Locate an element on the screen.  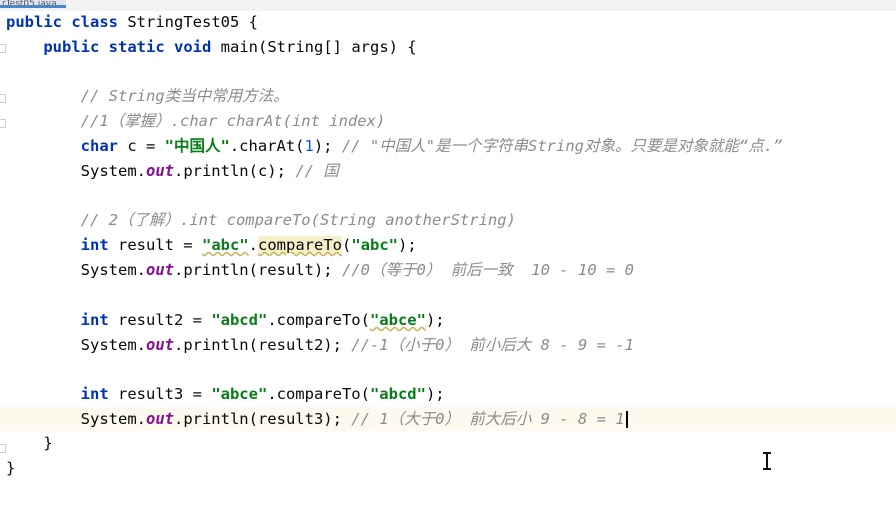
comment: //1（掌握）.char charAt(int index) is located at coordinates (233, 121).